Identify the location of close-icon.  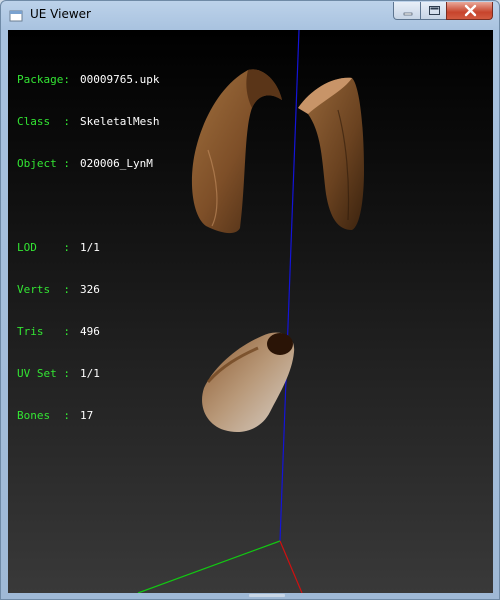
(470, 10).